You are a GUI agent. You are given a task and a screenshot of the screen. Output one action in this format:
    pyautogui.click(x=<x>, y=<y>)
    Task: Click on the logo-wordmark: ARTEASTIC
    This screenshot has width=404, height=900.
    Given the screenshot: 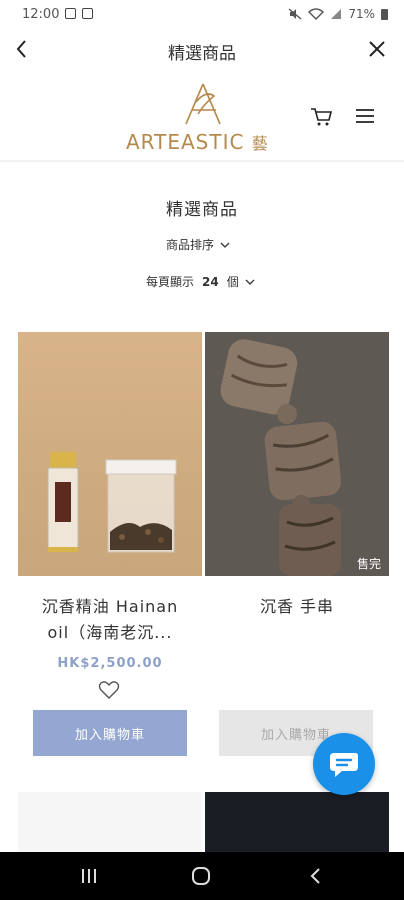 What is the action you would take?
    pyautogui.click(x=185, y=142)
    